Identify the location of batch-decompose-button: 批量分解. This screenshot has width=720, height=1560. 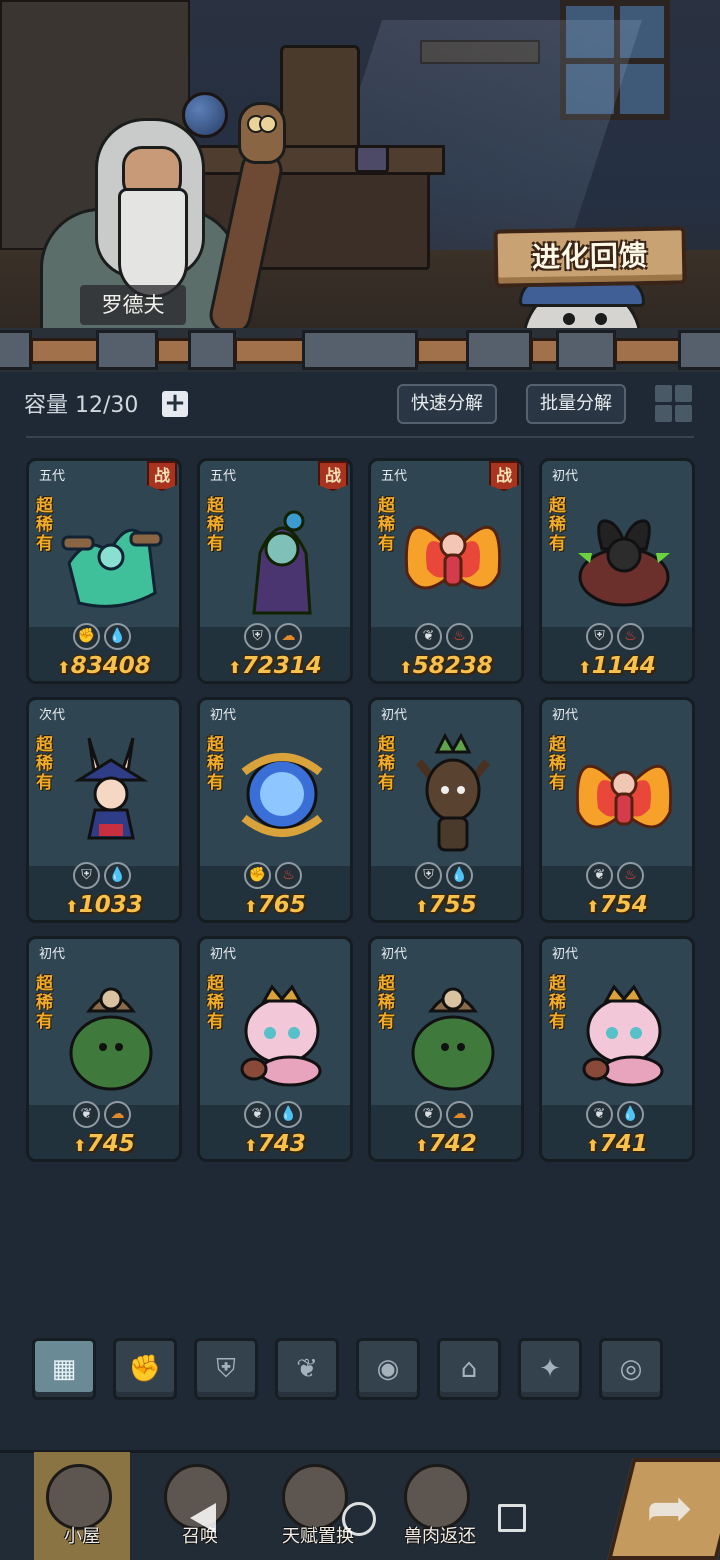
(576, 404).